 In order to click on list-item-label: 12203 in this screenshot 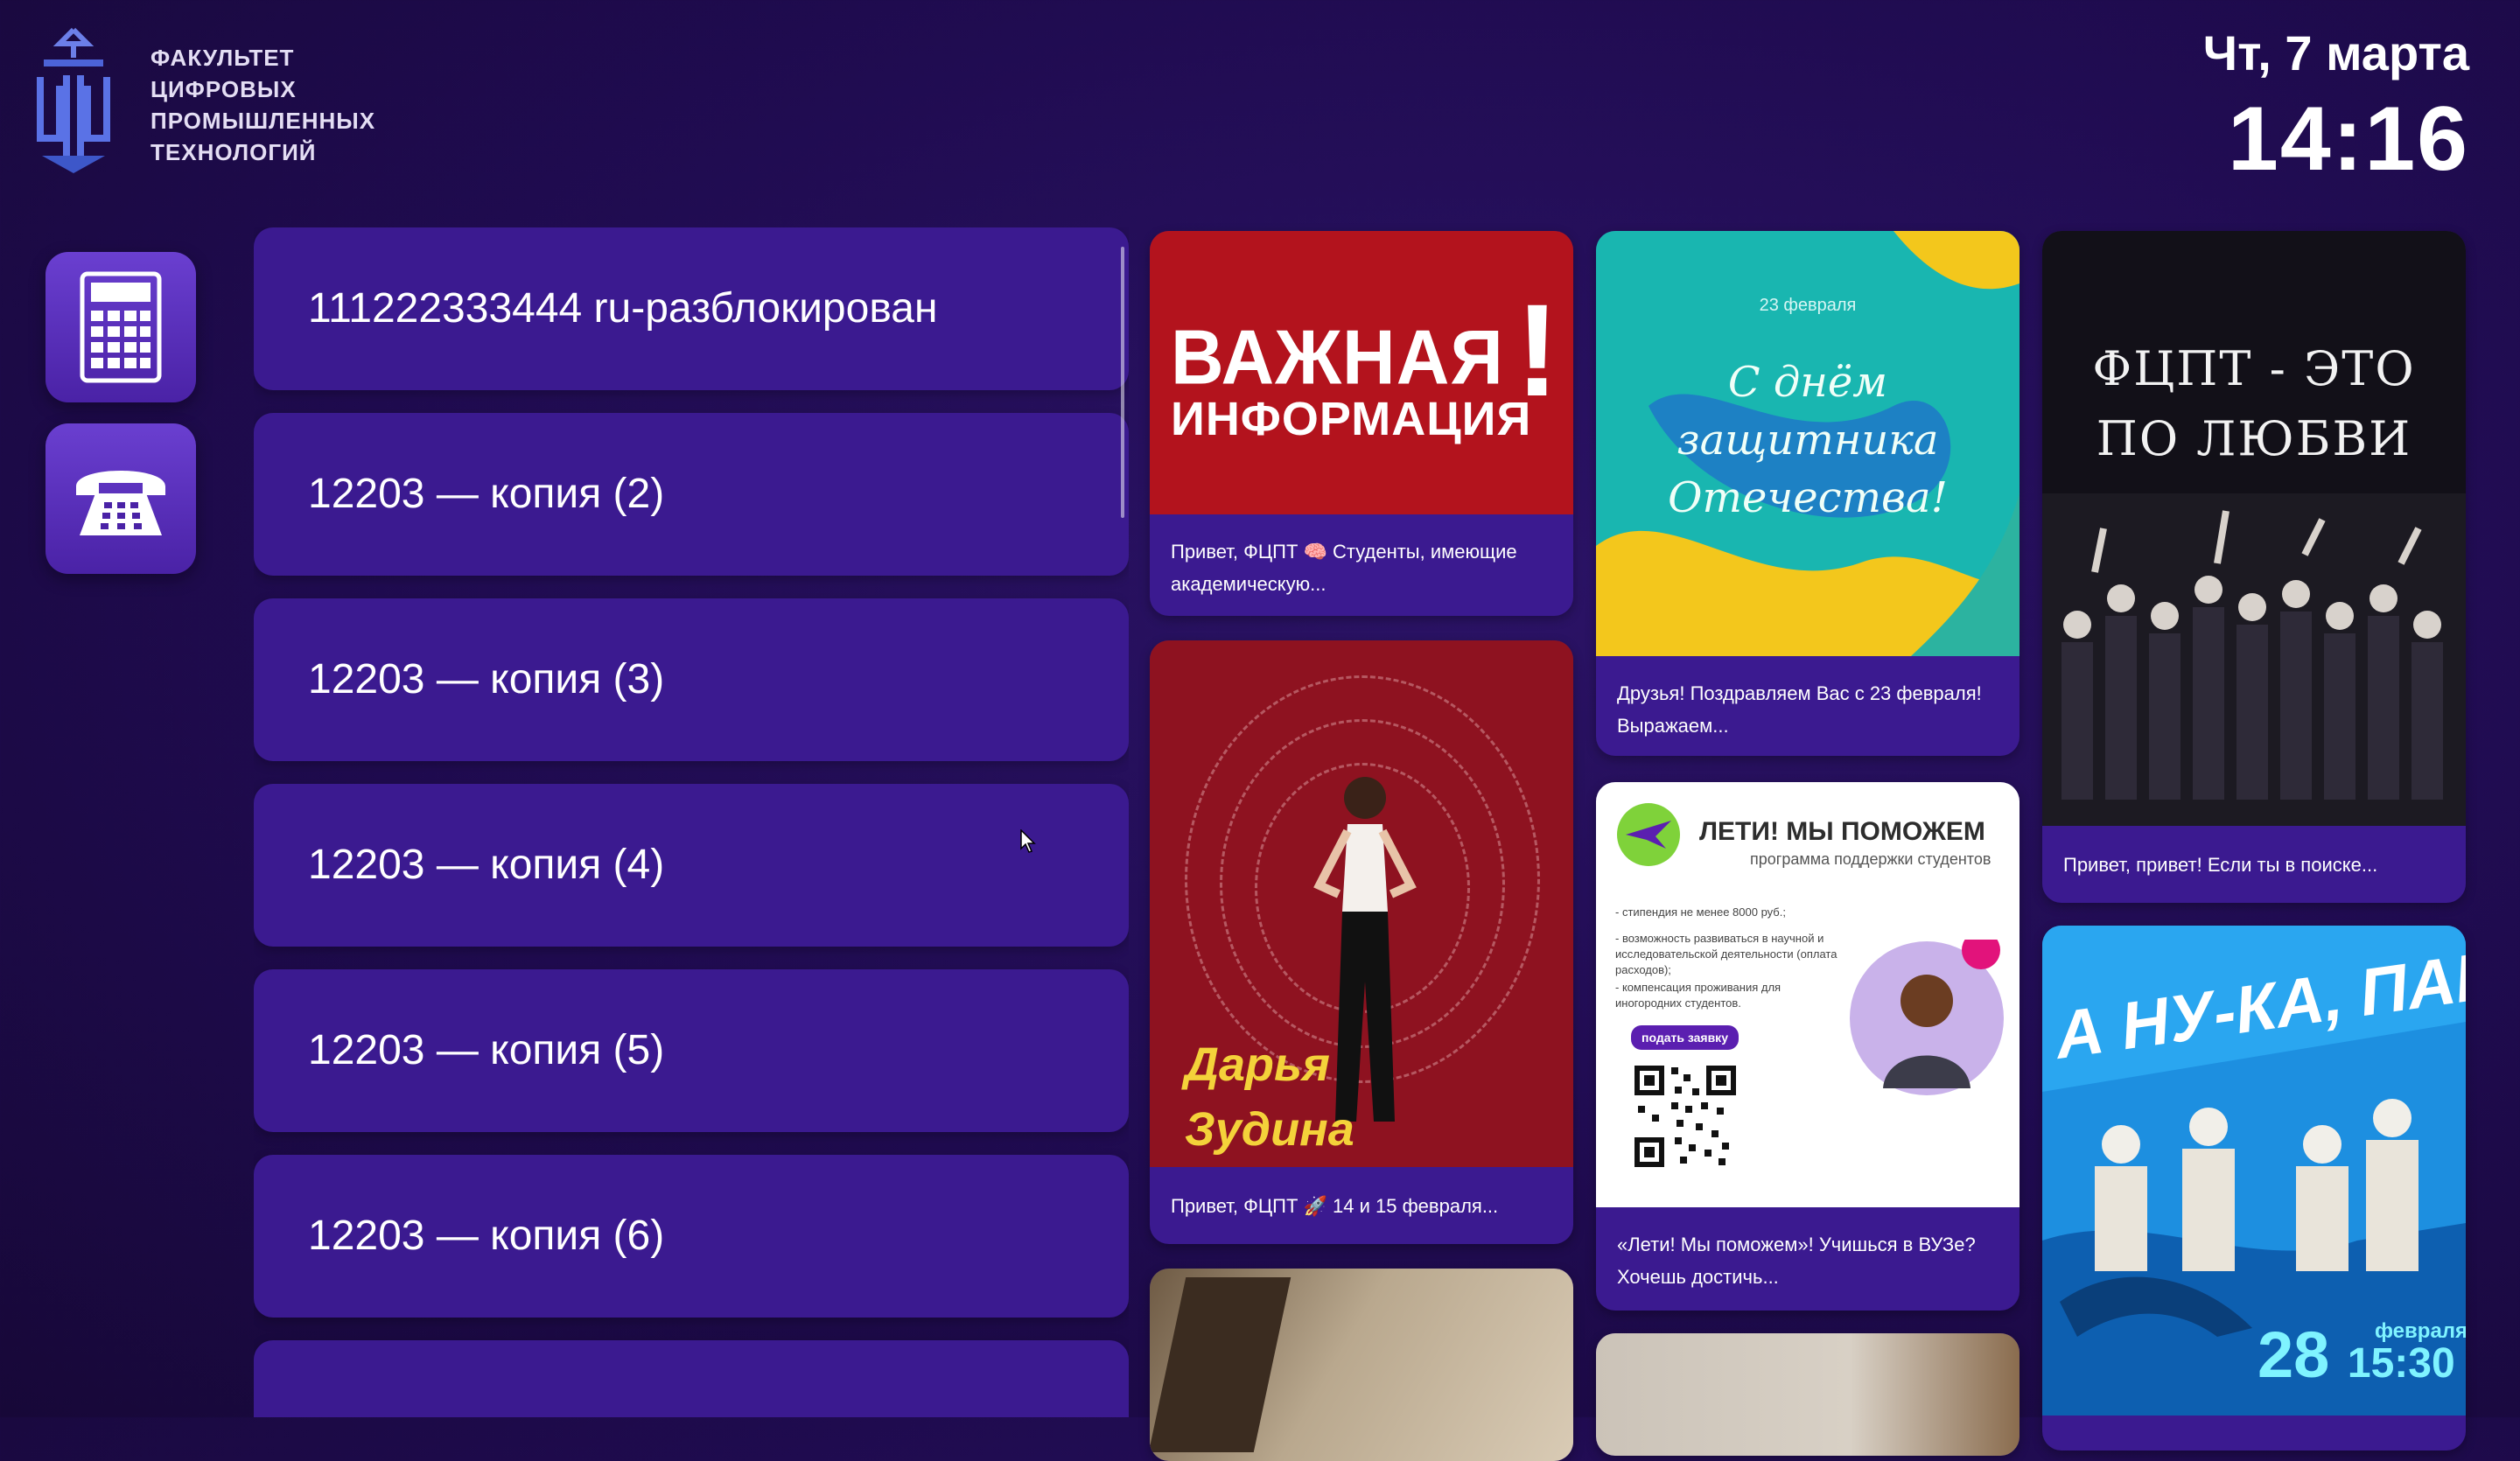, I will do `click(366, 1392)`.